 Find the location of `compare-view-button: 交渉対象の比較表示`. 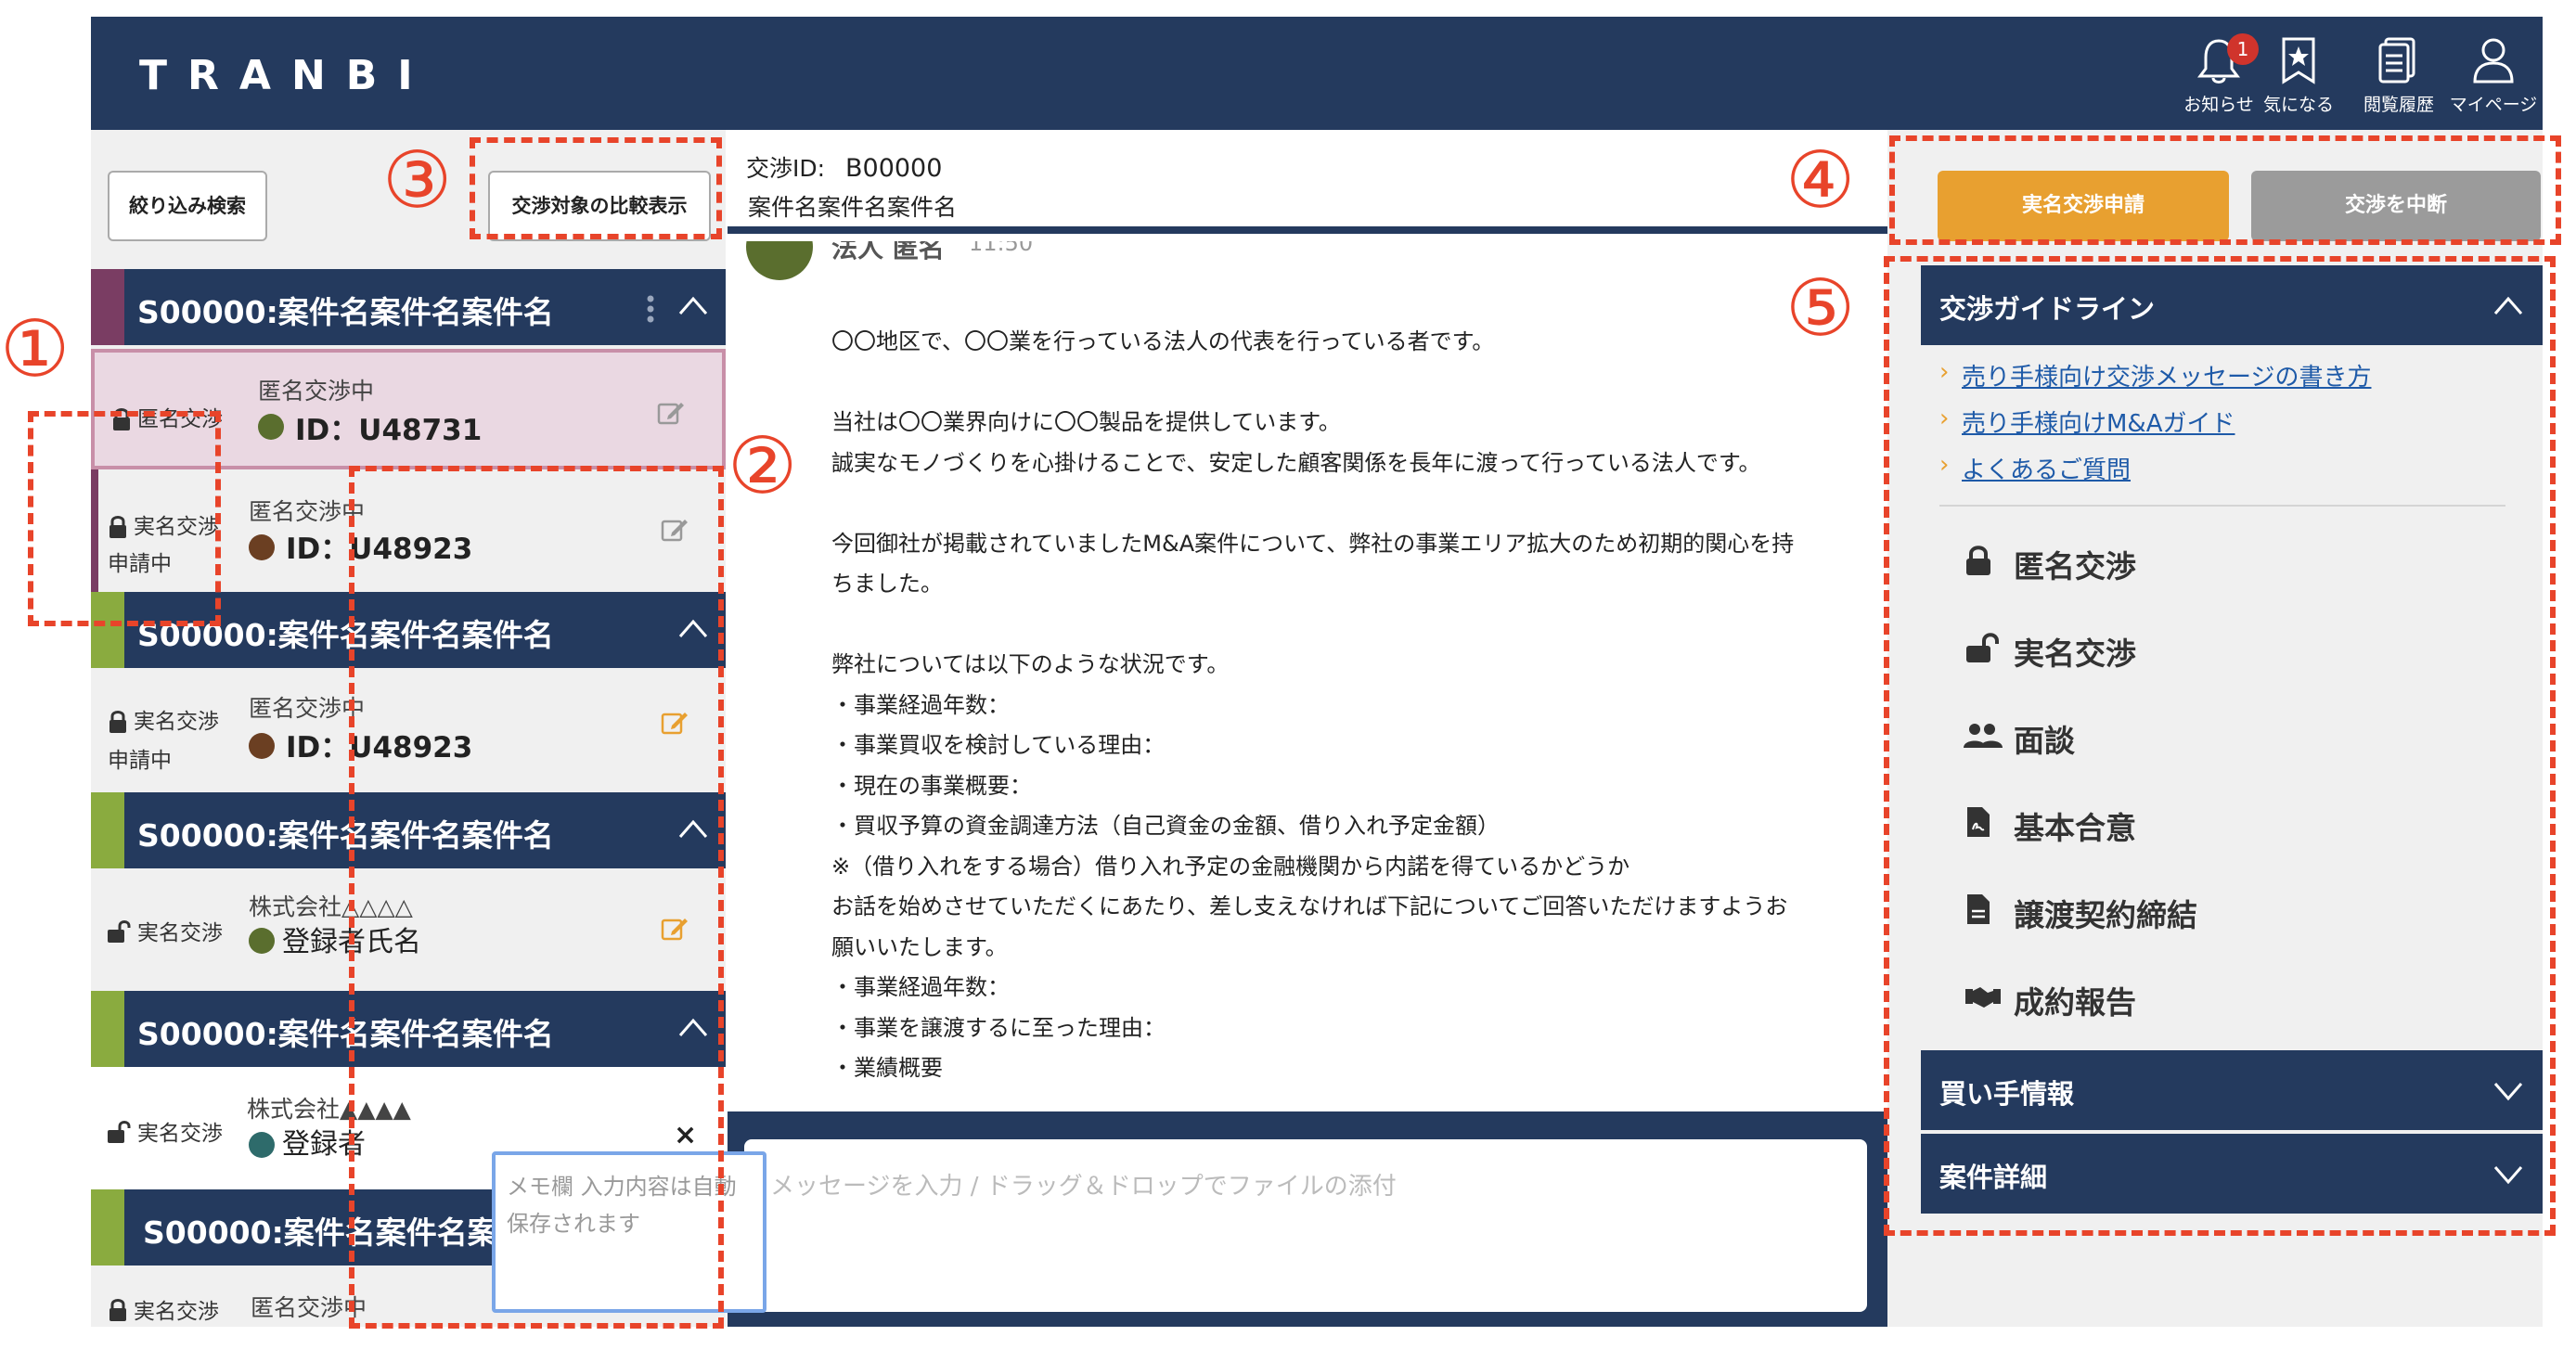

compare-view-button: 交渉対象の比較表示 is located at coordinates (600, 206).